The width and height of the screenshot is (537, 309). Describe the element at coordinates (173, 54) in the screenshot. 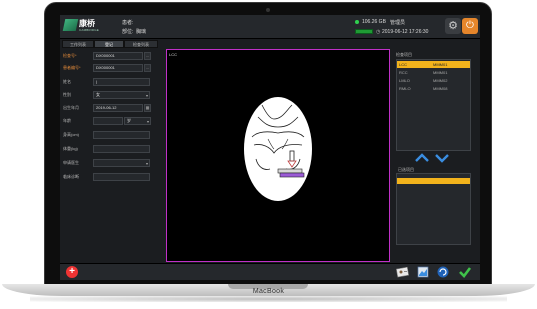

I see `view-tag: LCC` at that location.